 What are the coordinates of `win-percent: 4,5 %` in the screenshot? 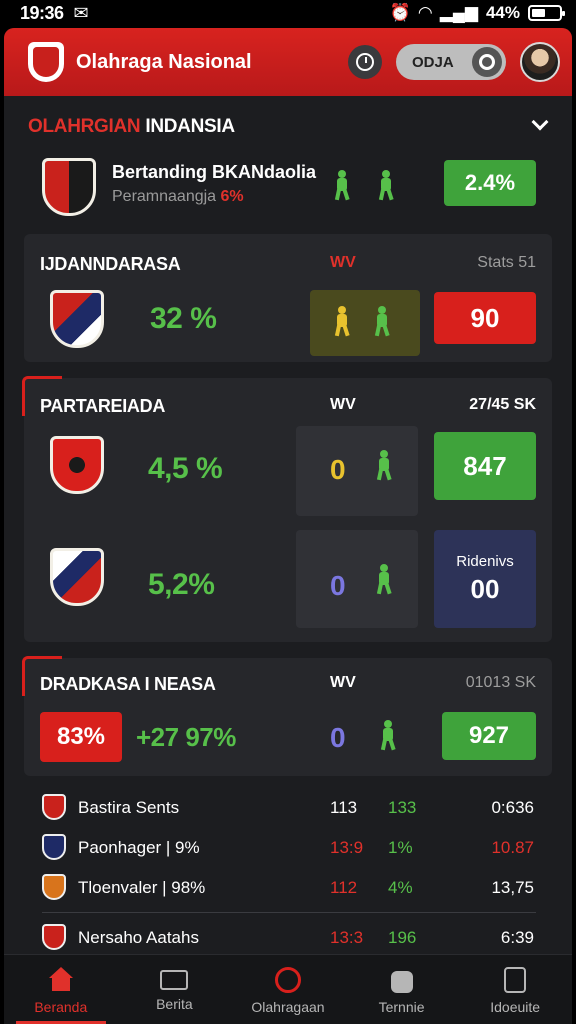 It's located at (185, 468).